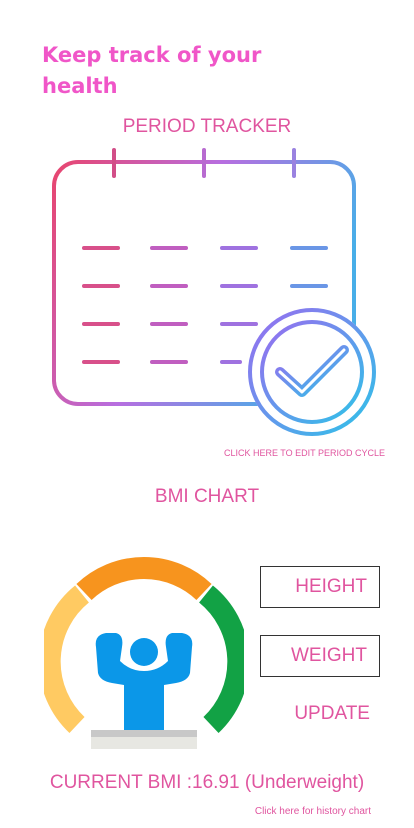  What do you see at coordinates (152, 70) in the screenshot?
I see `page-title: Keep track of your health` at bounding box center [152, 70].